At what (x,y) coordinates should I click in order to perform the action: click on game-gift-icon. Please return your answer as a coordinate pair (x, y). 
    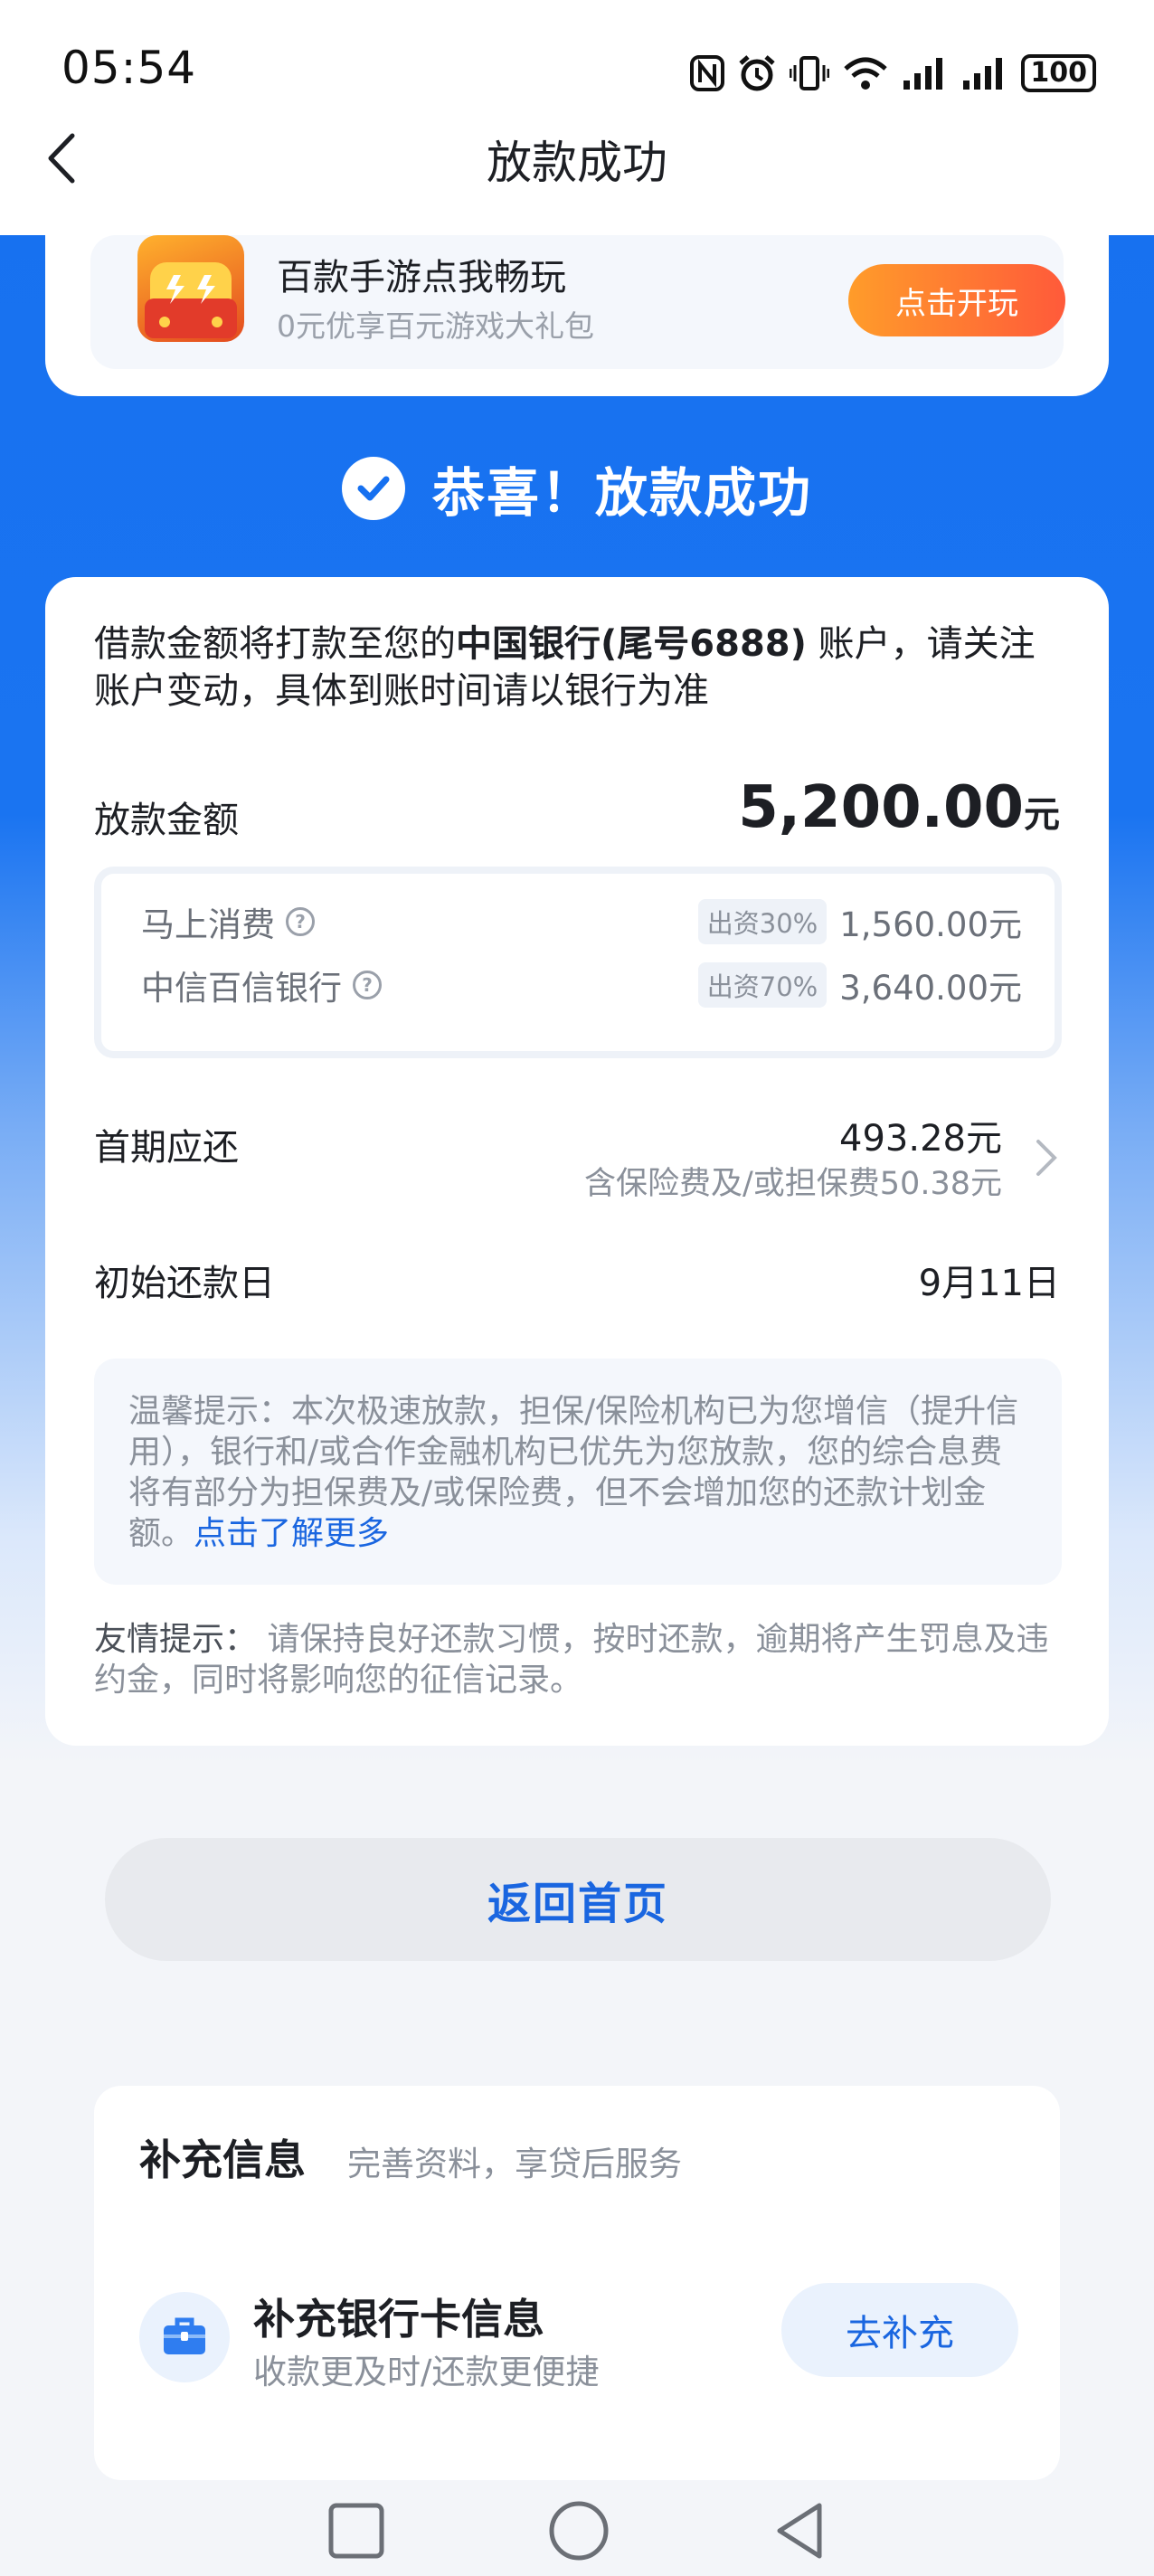
    Looking at the image, I should click on (190, 288).